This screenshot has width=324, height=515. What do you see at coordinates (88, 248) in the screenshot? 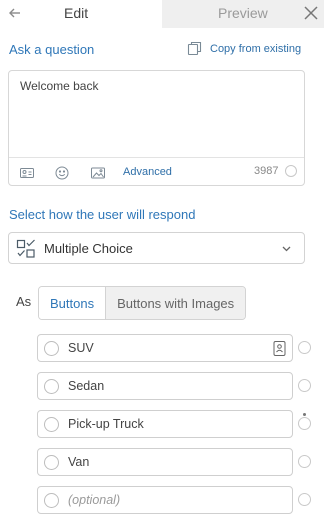
I see `response-type-value: Multiple Choice` at bounding box center [88, 248].